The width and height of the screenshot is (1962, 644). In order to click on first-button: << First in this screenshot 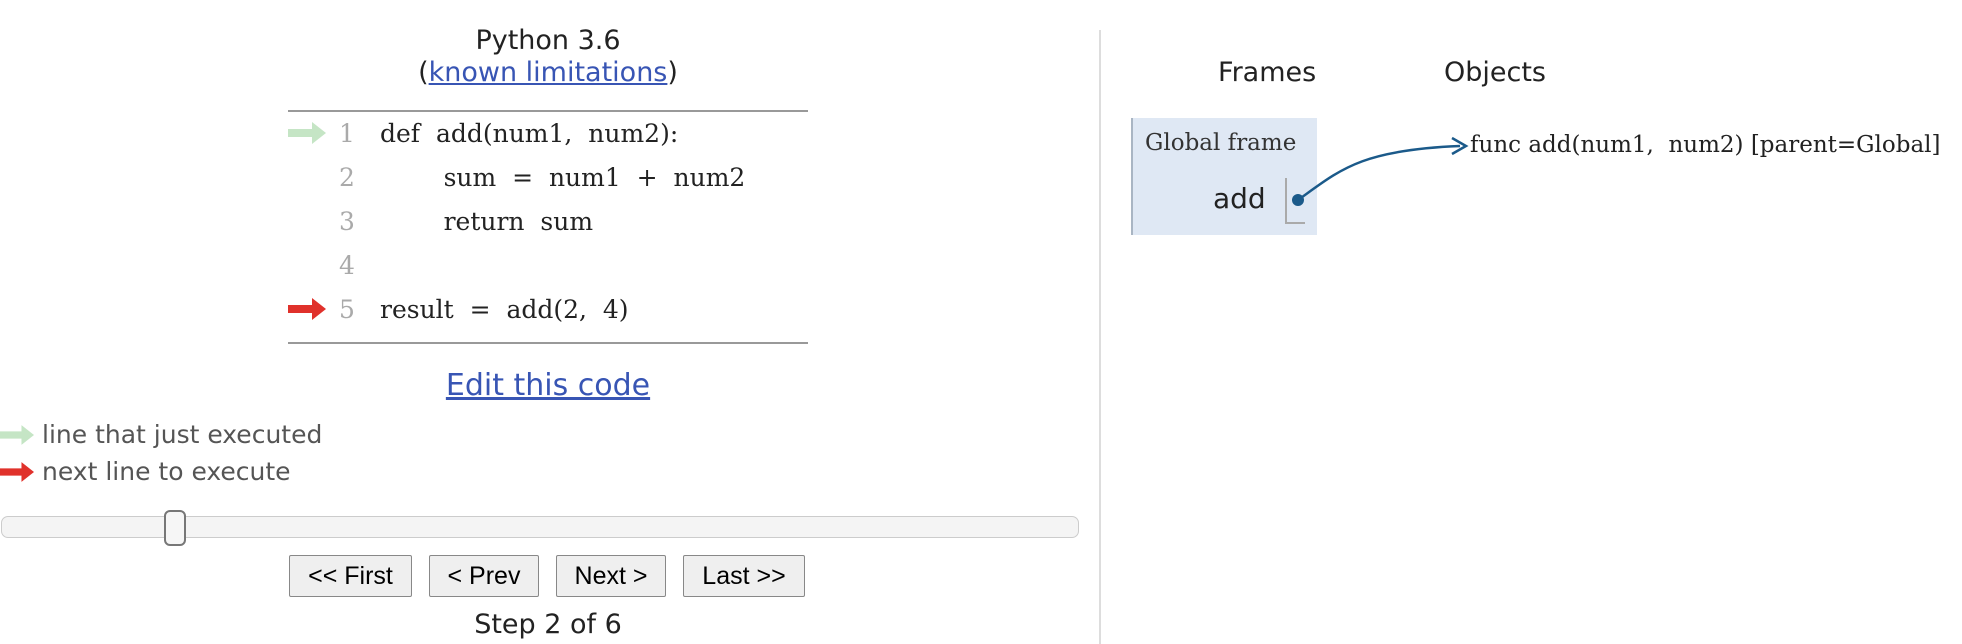, I will do `click(350, 576)`.